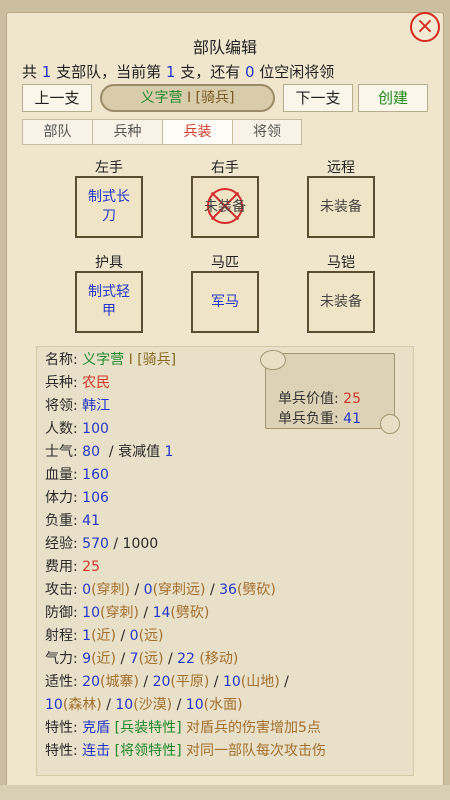 The height and width of the screenshot is (800, 450). Describe the element at coordinates (78, 406) in the screenshot. I see `stat-general: 将领: 韩江` at that location.